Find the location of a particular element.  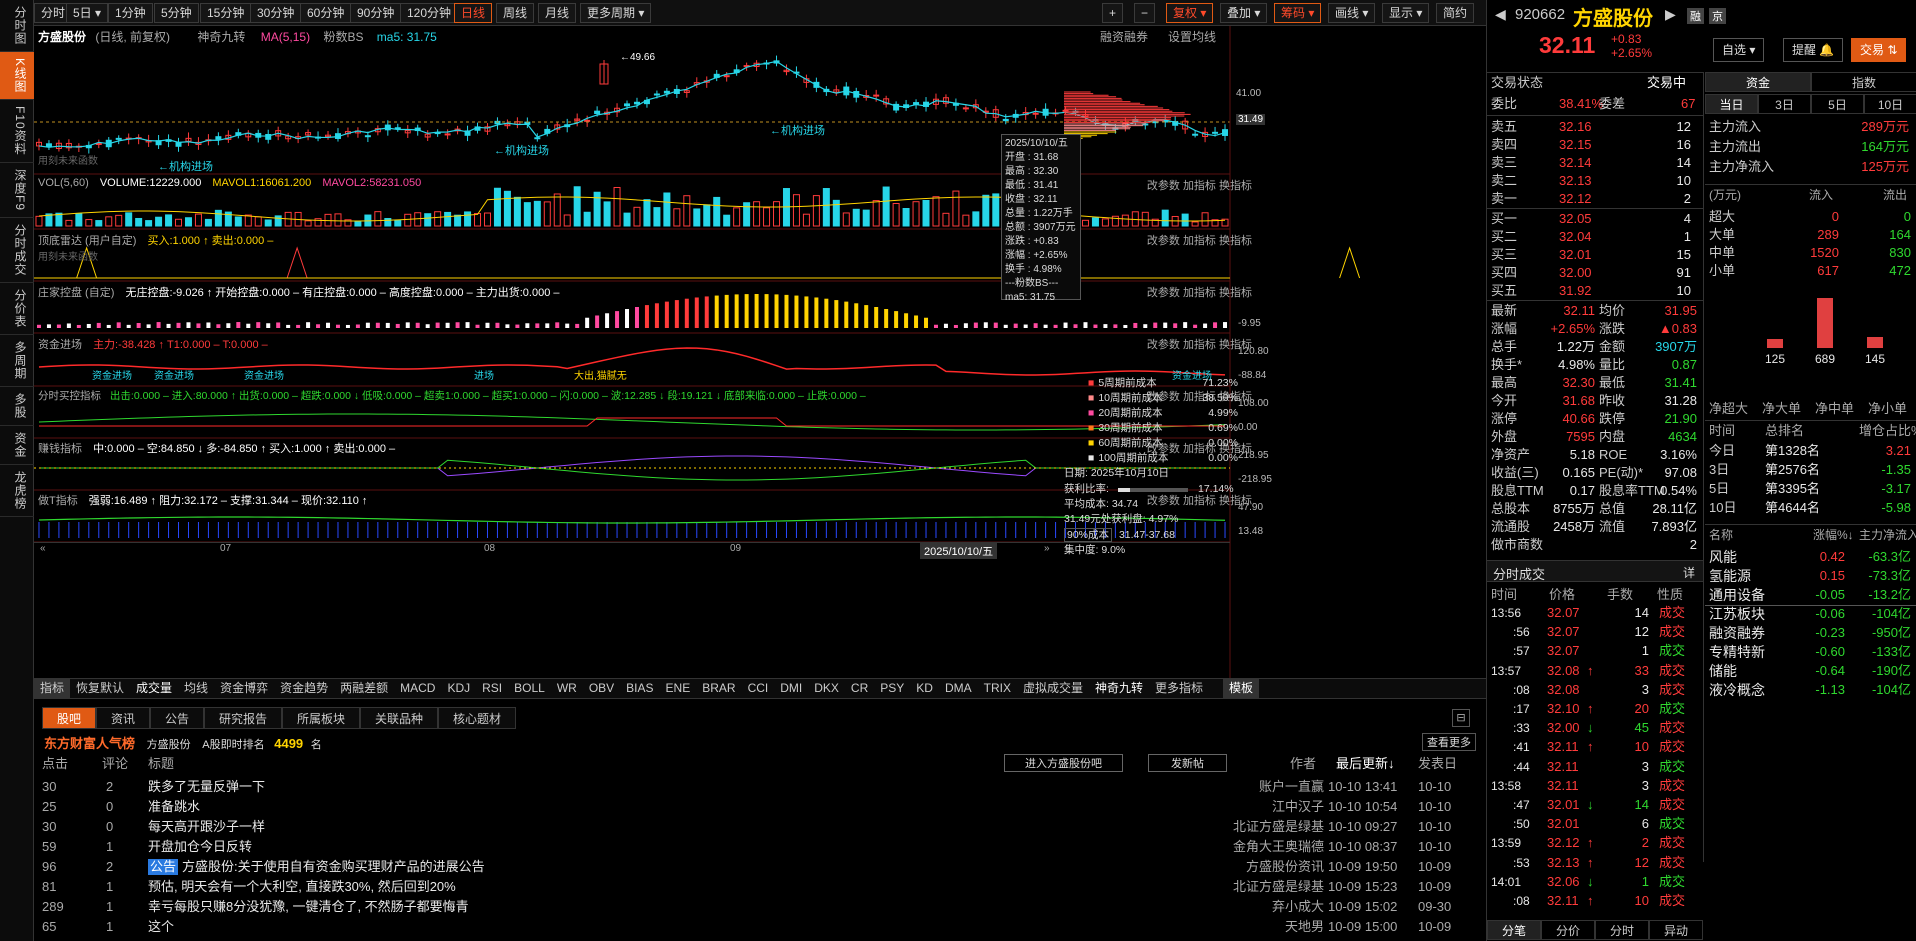

ask-price: 32.16 is located at coordinates (1575, 127).